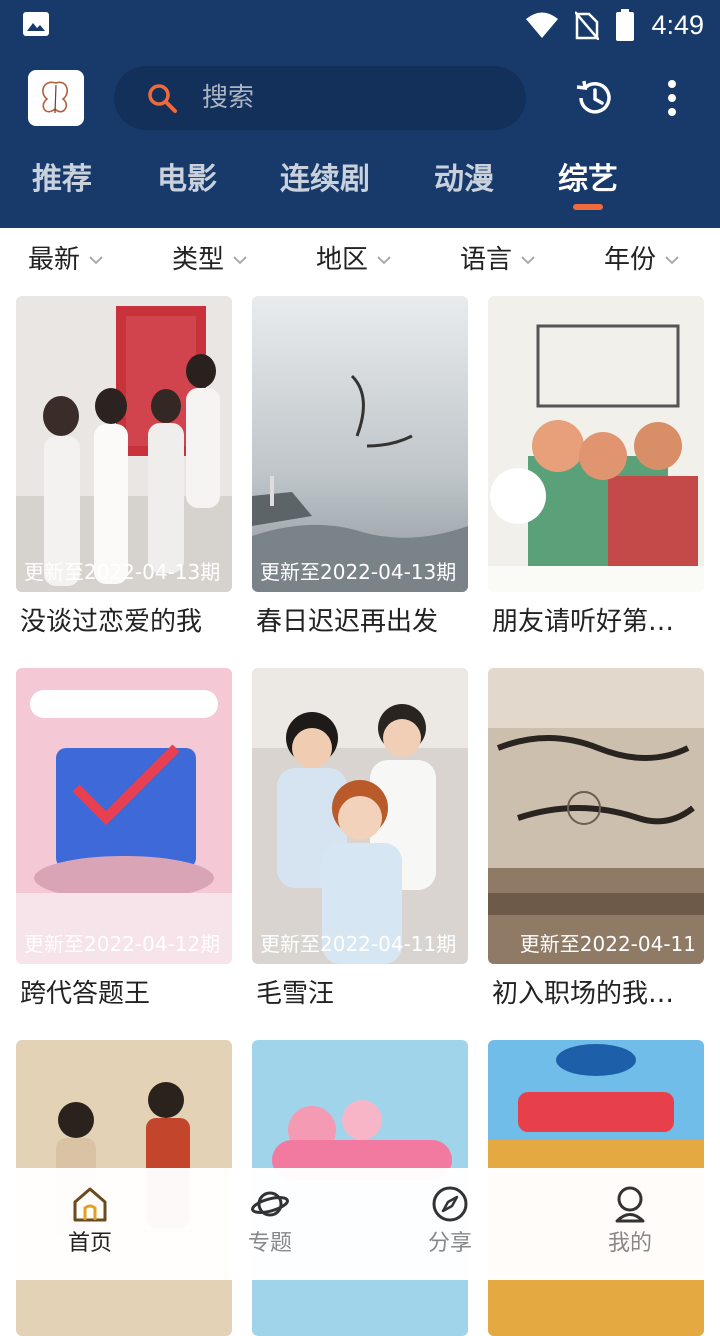 The height and width of the screenshot is (1336, 720). I want to click on nav-home: 首页, so click(90, 1221).